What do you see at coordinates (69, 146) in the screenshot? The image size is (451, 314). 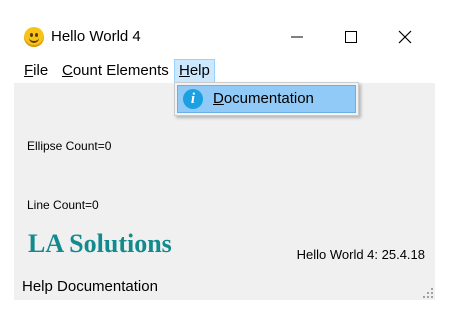 I see `ellipse-count-label: Ellipse Count=0` at bounding box center [69, 146].